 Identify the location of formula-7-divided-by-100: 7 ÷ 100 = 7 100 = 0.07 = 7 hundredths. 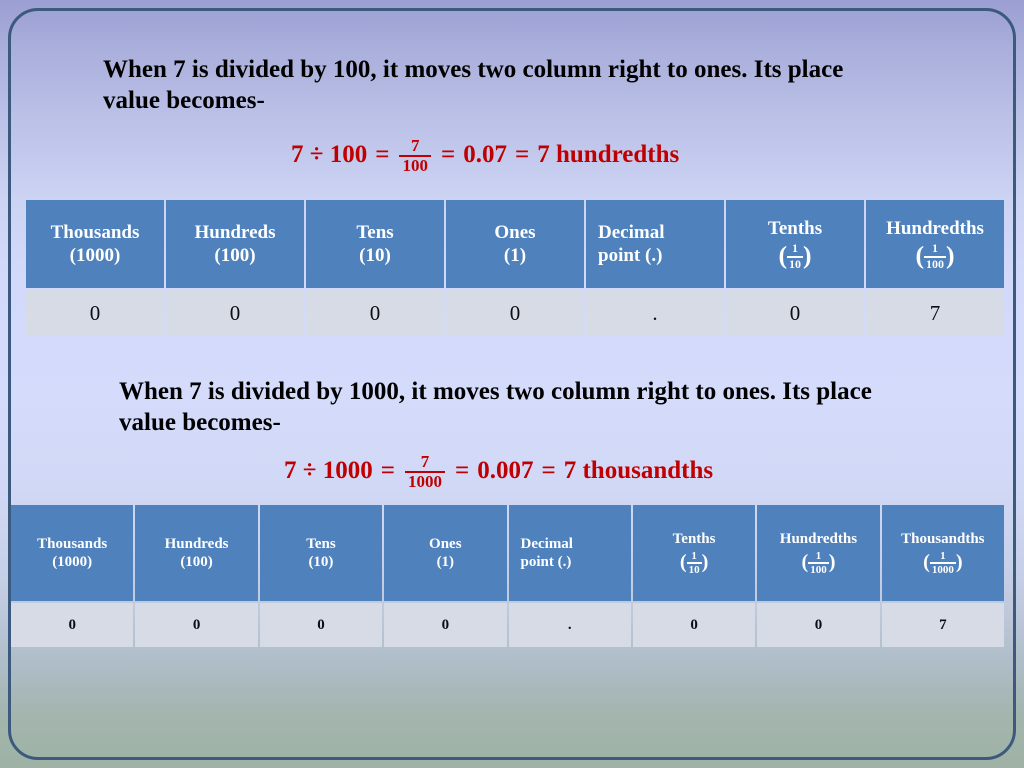
(485, 155).